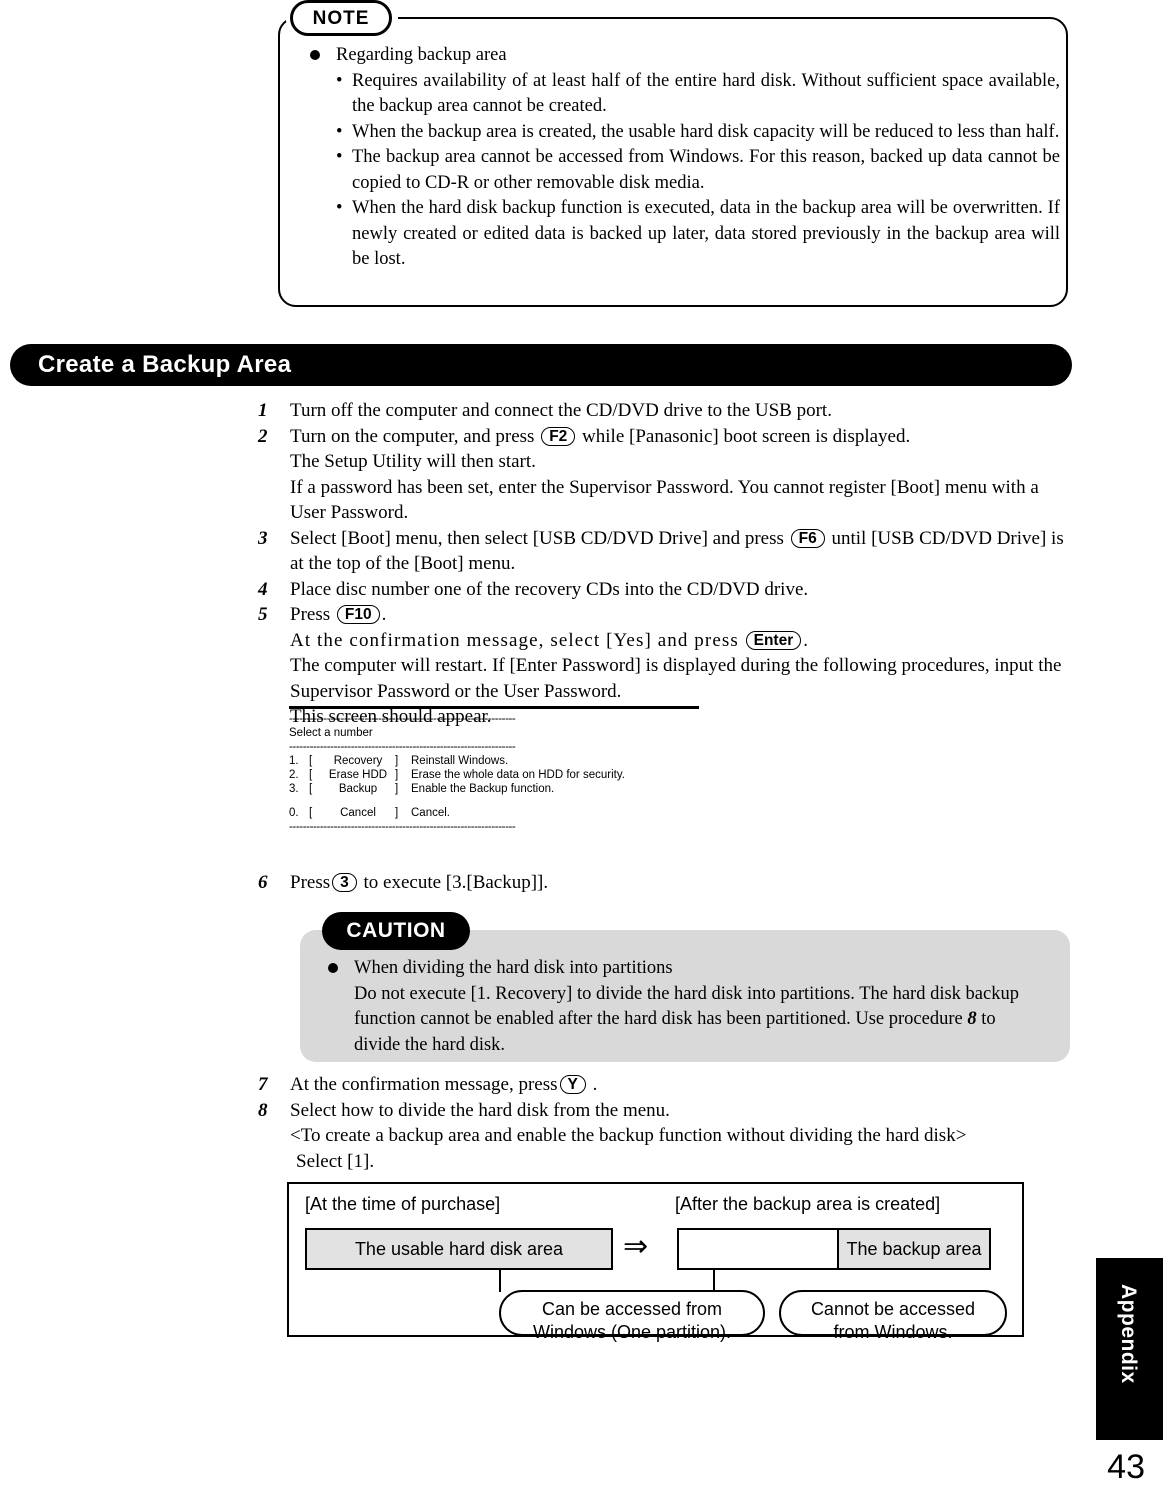 This screenshot has width=1163, height=1498. I want to click on screen-menu-row-0: 0. [ Cancel ] Cancel., so click(494, 813).